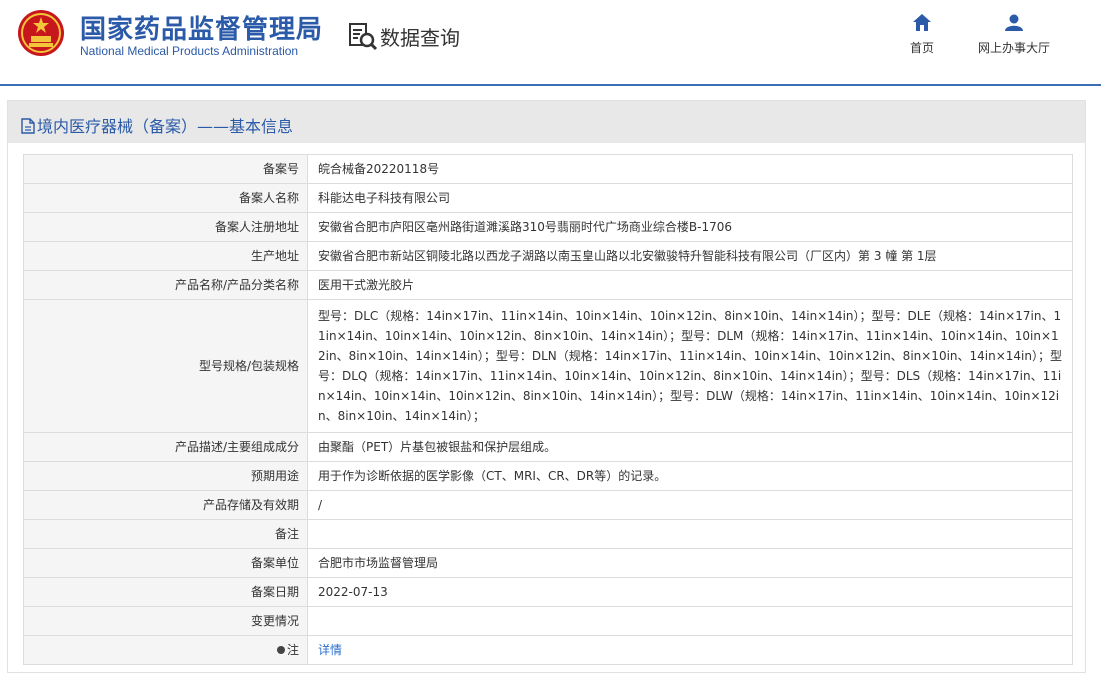 The width and height of the screenshot is (1101, 681). I want to click on row-value-note: 详情, so click(690, 650).